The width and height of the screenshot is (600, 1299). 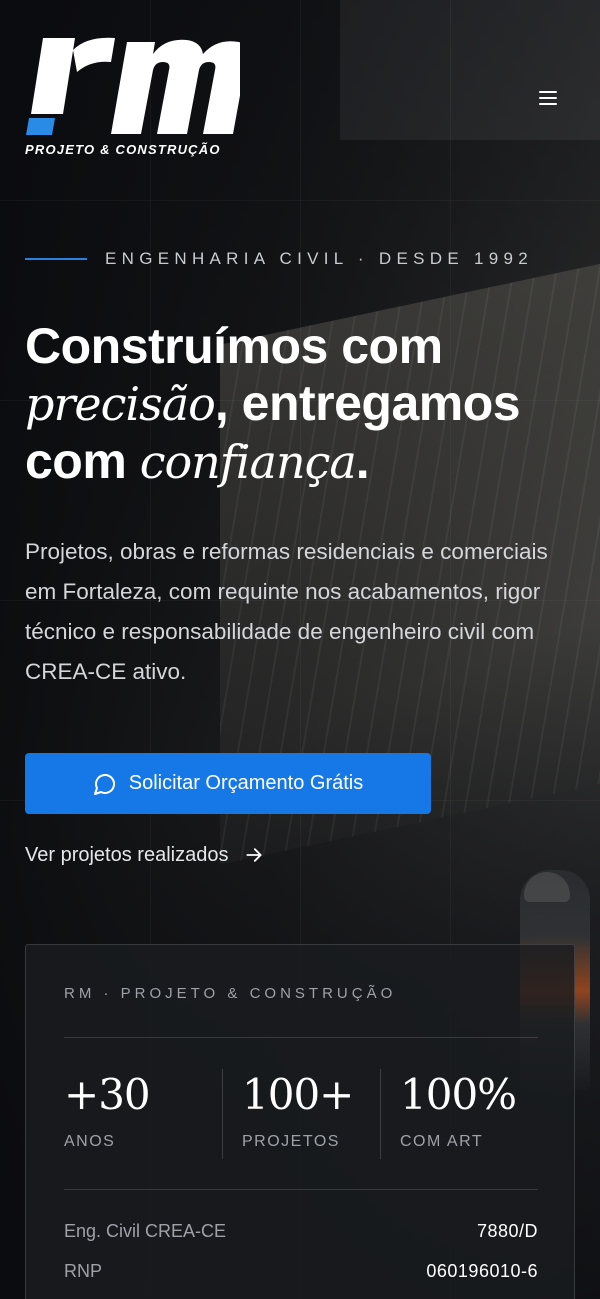 I want to click on stat-value: 100+, so click(x=298, y=1094).